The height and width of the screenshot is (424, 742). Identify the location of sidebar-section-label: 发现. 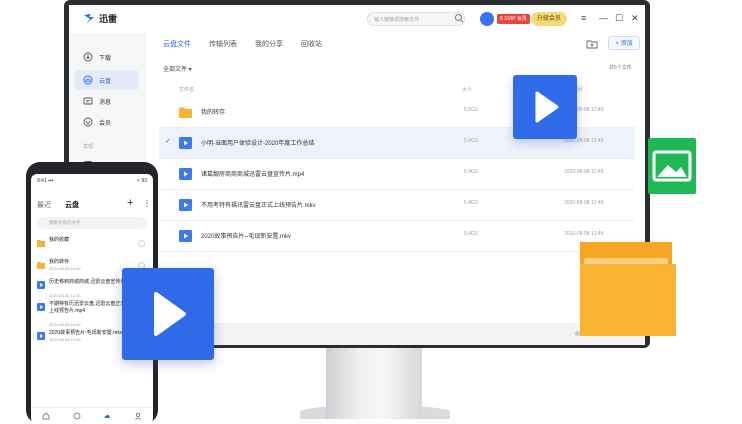
(88, 147).